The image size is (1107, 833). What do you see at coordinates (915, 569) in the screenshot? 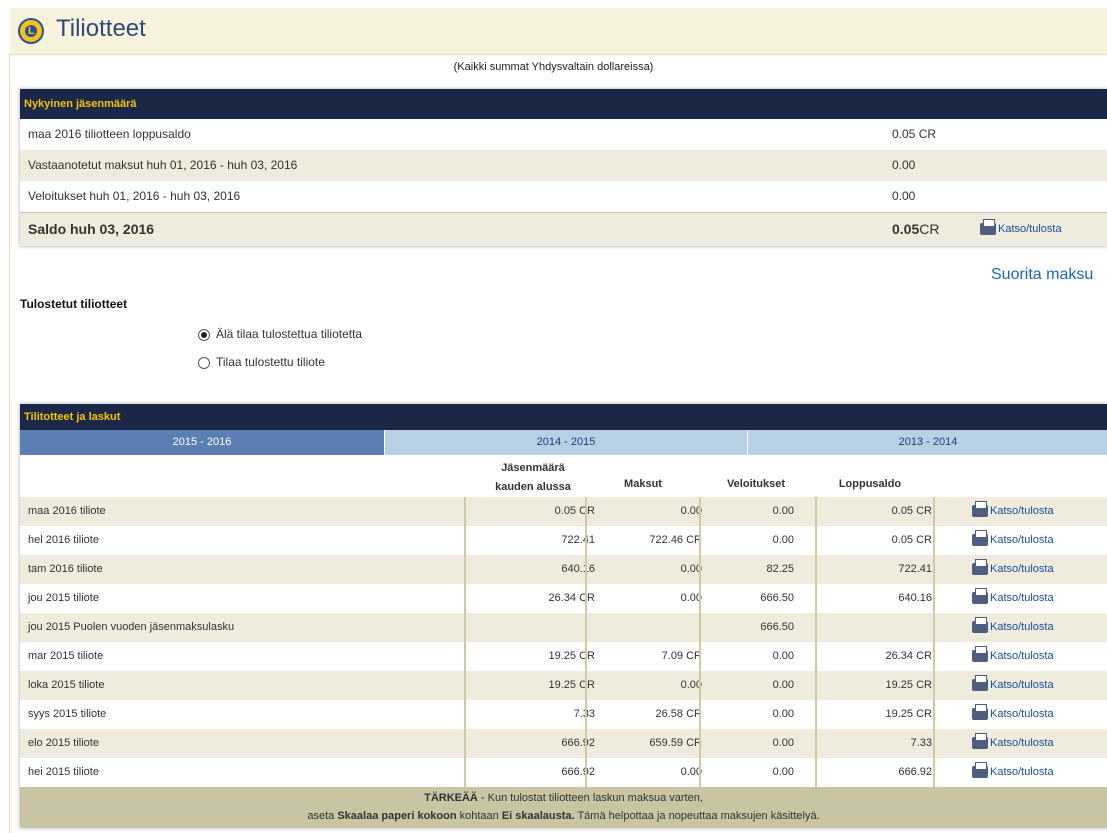
I see `end-balance-cell: 722.41` at bounding box center [915, 569].